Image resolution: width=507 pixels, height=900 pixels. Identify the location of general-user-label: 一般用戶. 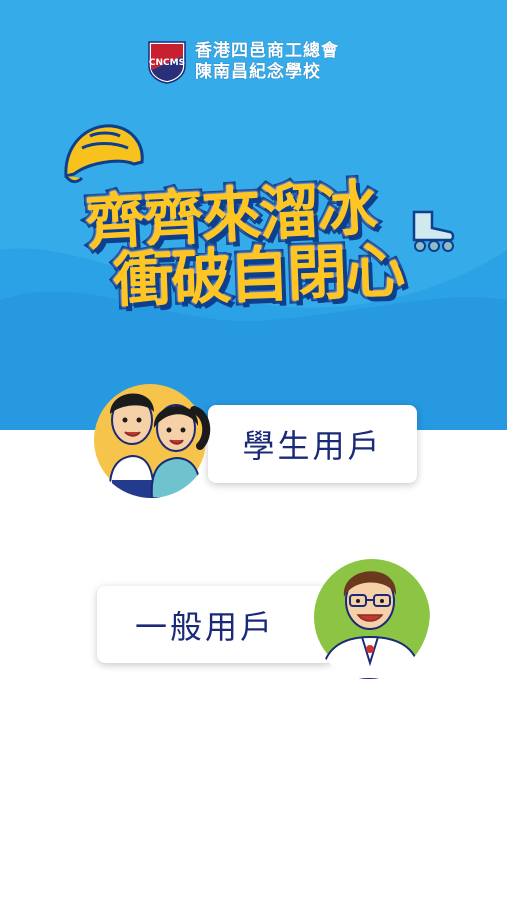
(205, 626).